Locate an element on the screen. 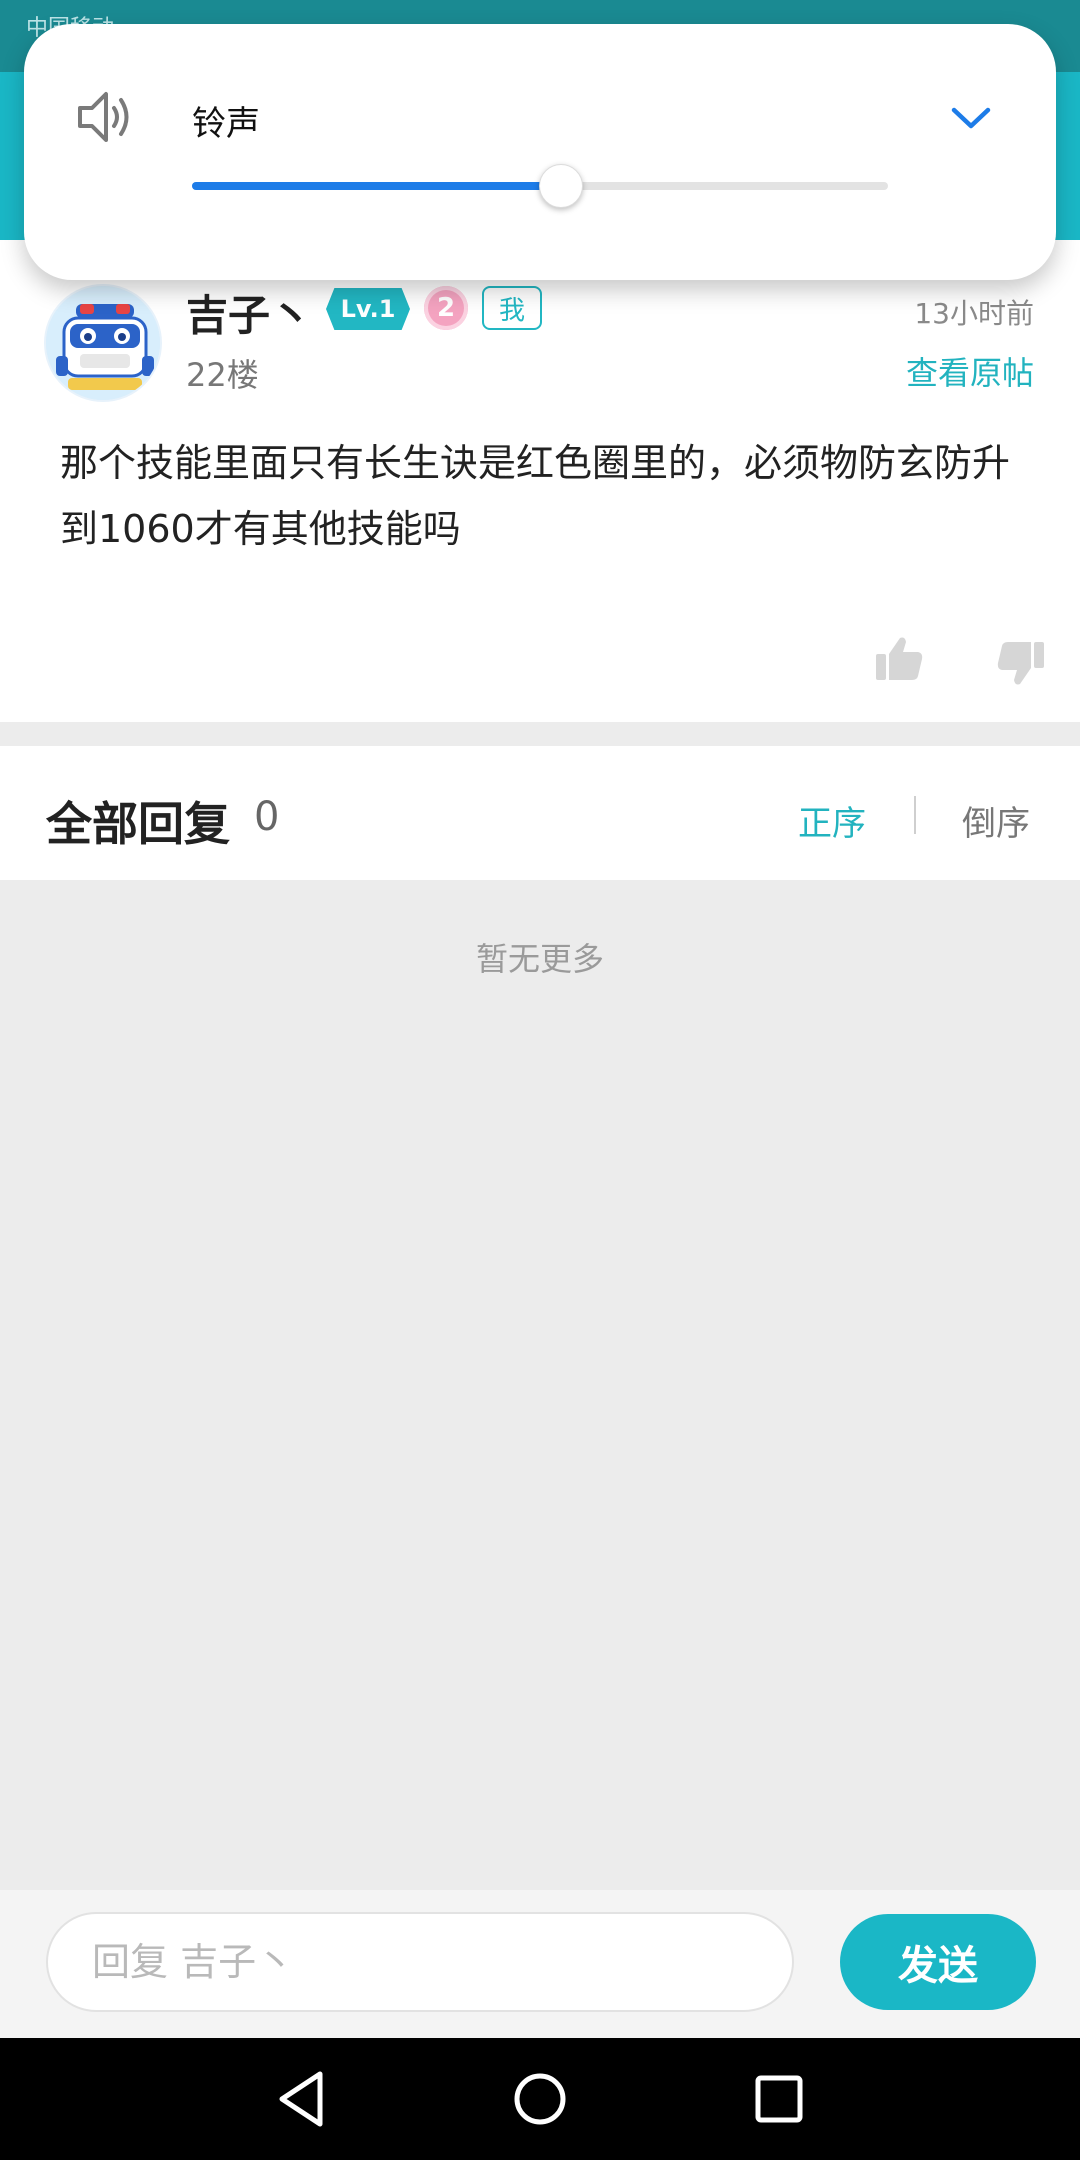  volume-slider is located at coordinates (540, 186).